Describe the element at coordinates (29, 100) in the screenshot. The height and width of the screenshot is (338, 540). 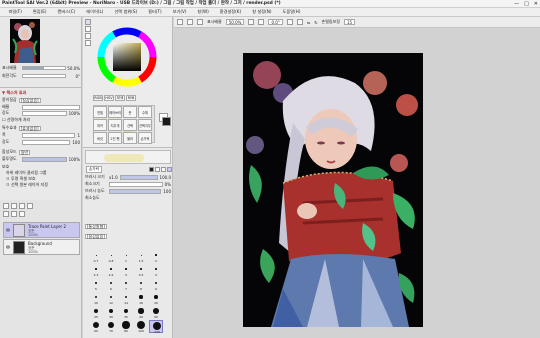
I see `paper-texture-select: [질감없음]` at that location.